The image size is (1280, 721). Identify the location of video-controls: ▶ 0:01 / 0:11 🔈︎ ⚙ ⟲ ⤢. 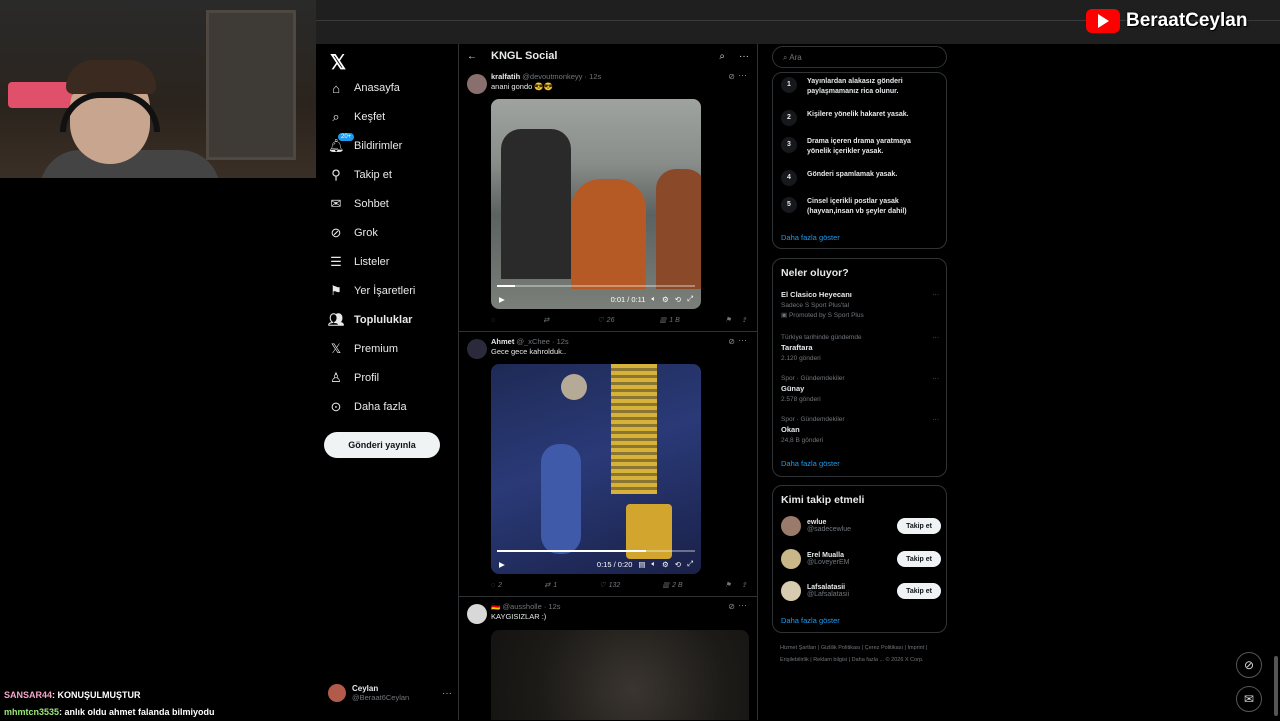
(596, 299).